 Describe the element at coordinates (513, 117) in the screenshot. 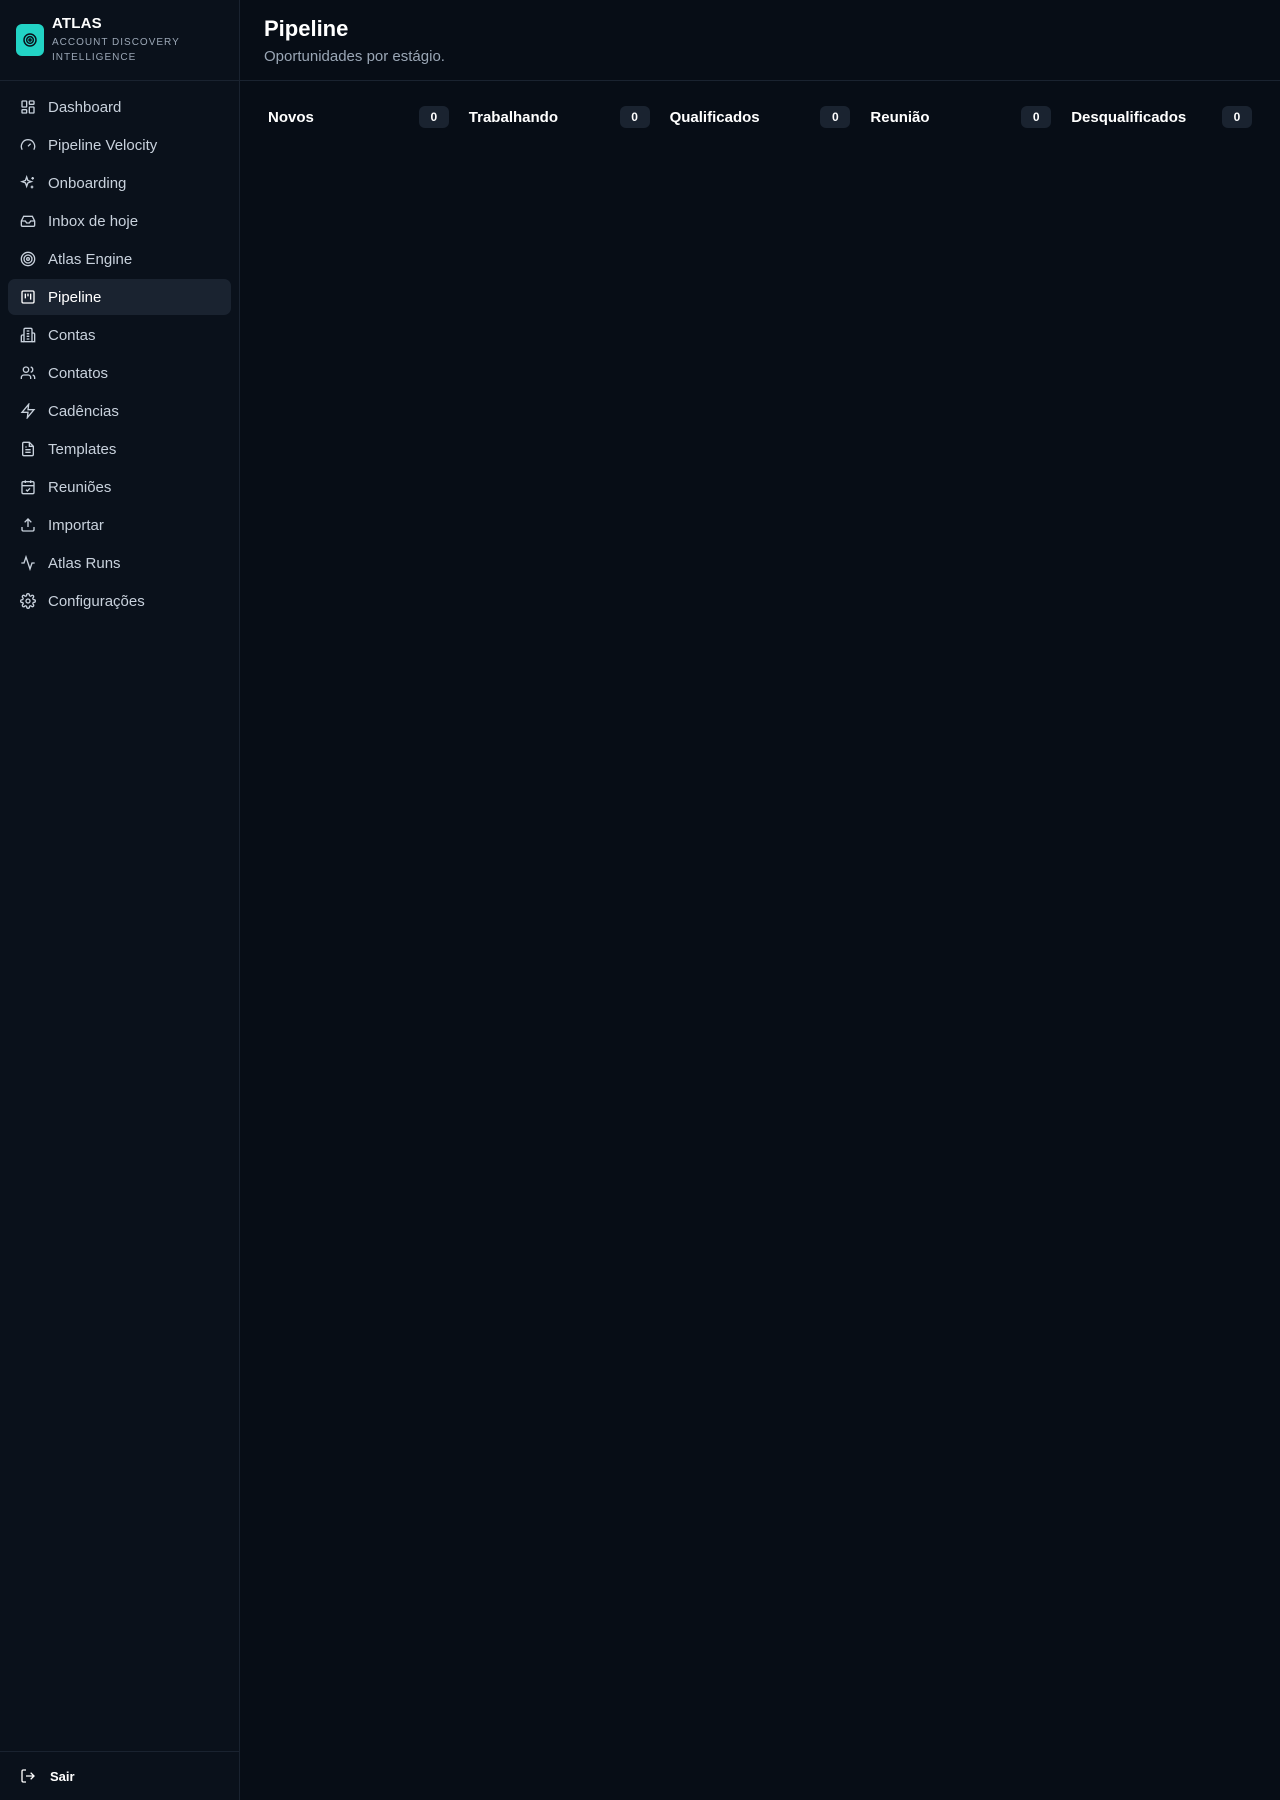

I see `column-title: Trabalhando` at that location.